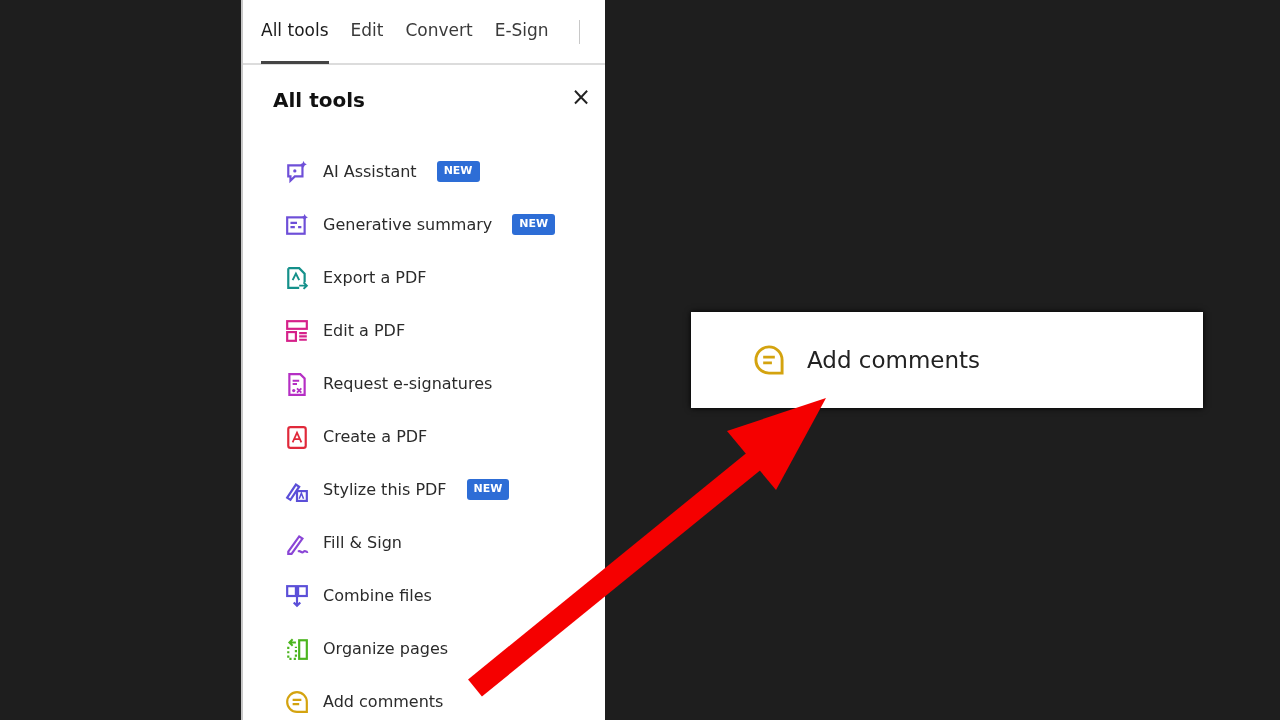  Describe the element at coordinates (367, 32) in the screenshot. I see `tab: Edit` at that location.